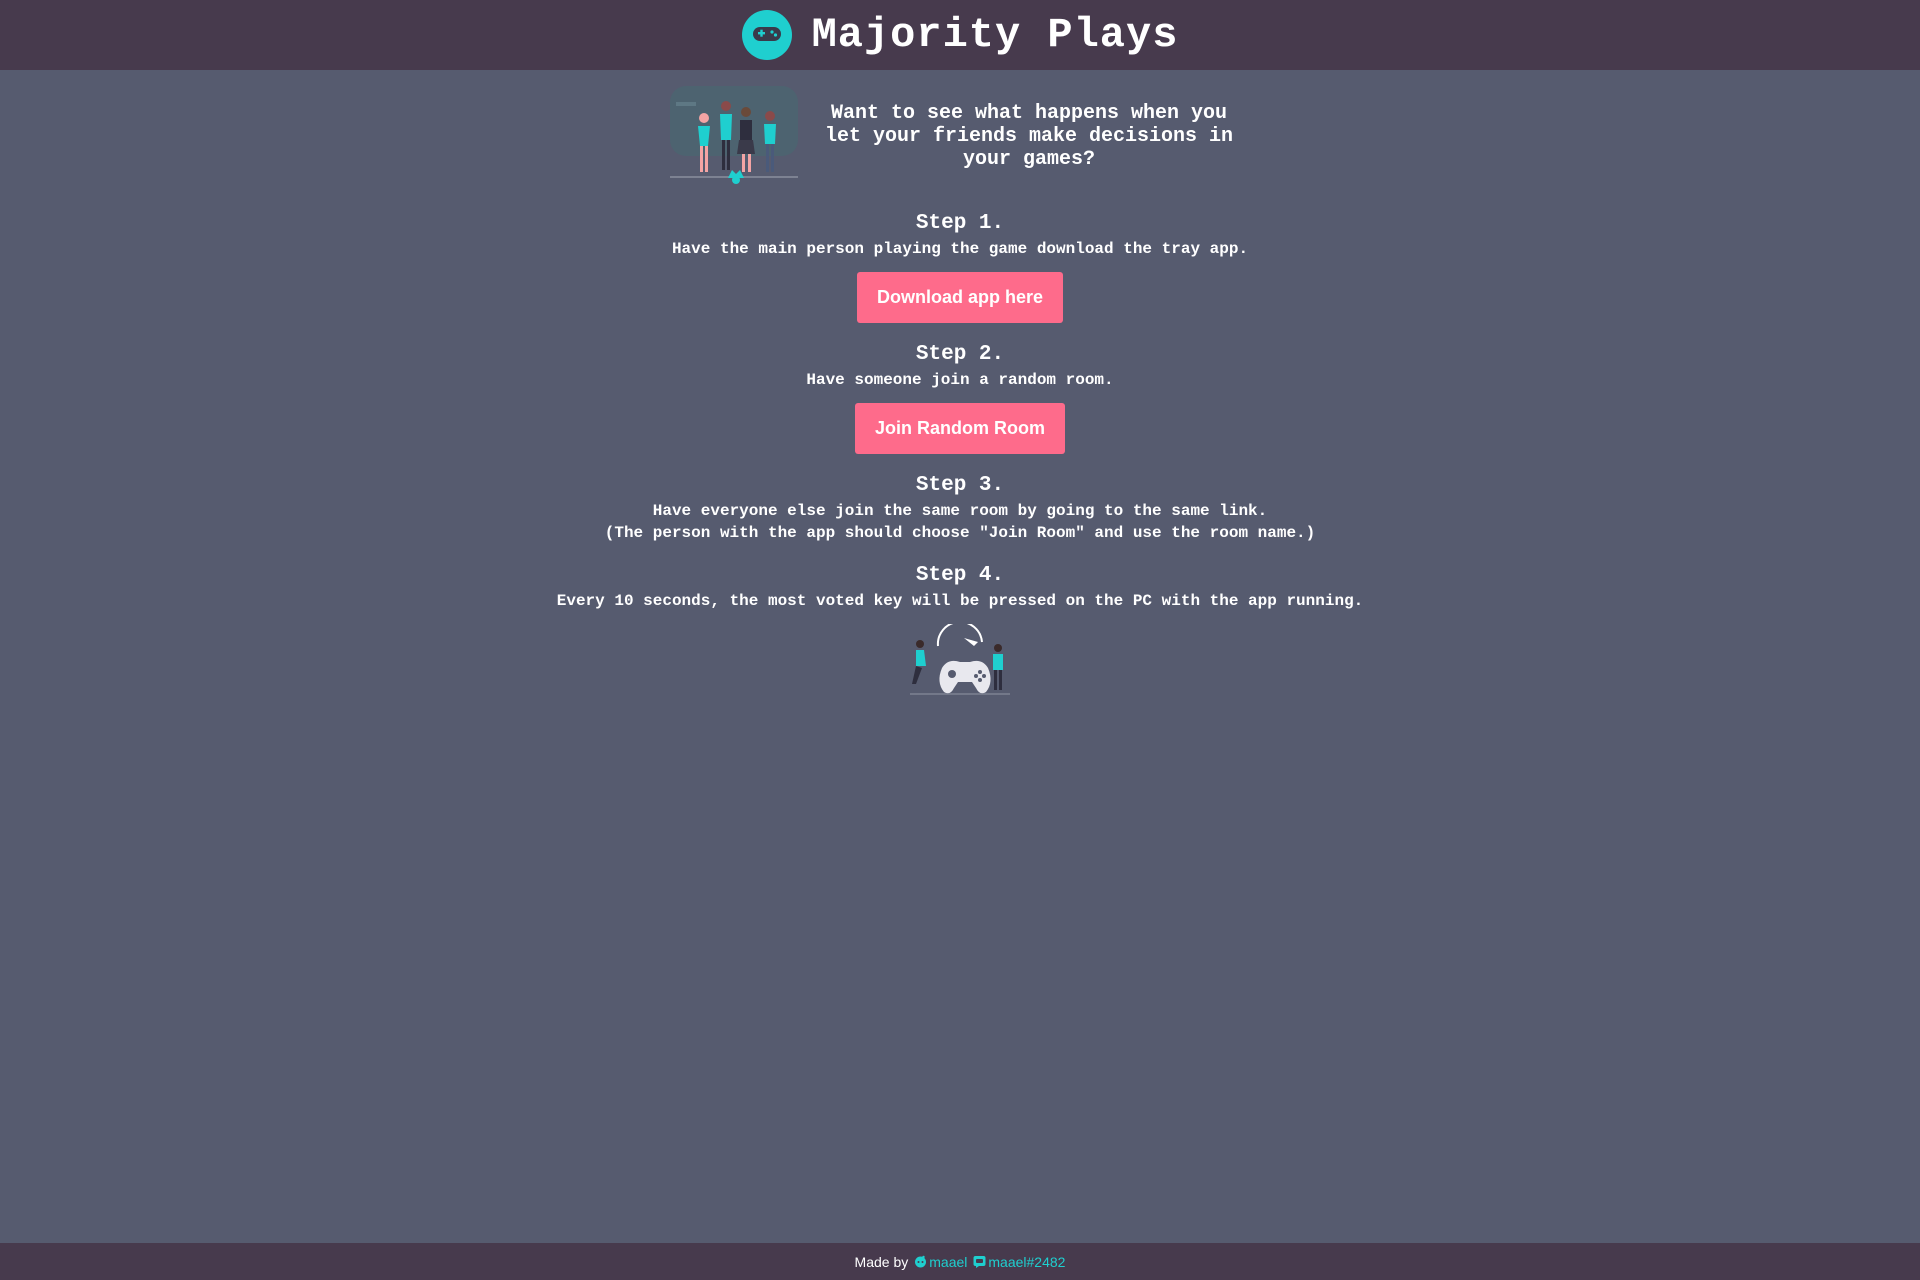 The height and width of the screenshot is (1280, 1920). What do you see at coordinates (1027, 1261) in the screenshot?
I see `discord-username: maael#2482` at bounding box center [1027, 1261].